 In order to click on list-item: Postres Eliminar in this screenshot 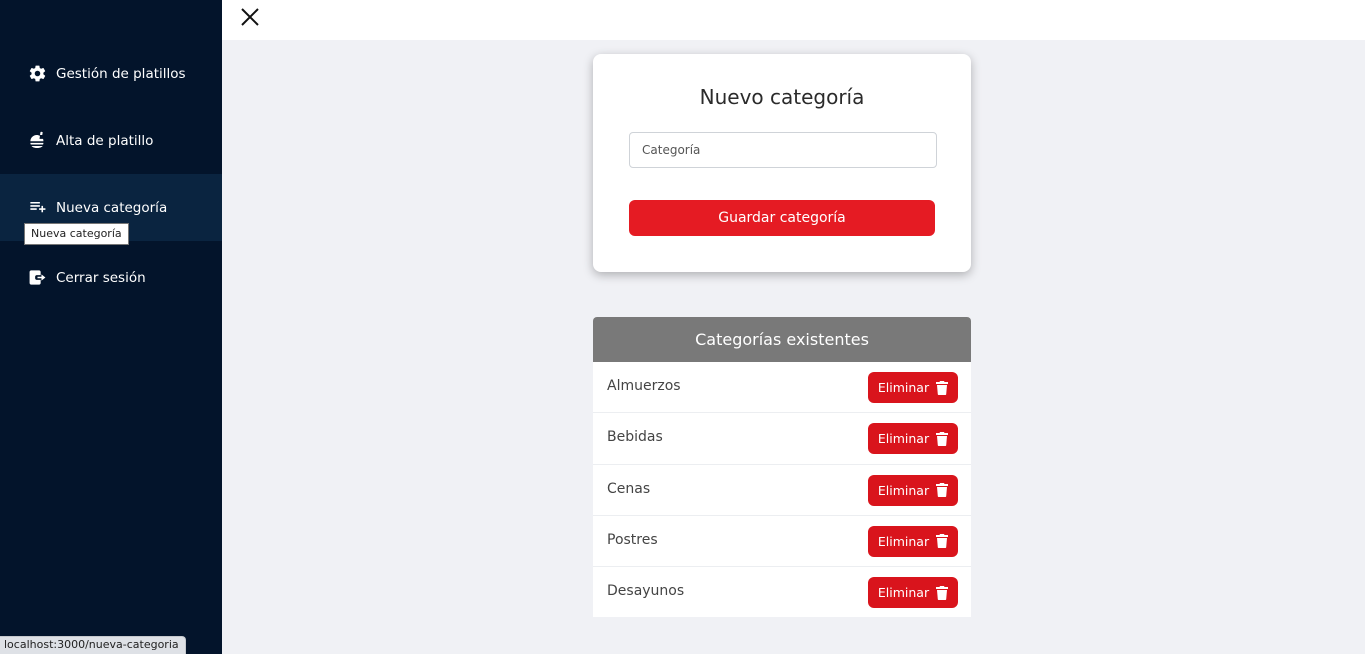, I will do `click(782, 542)`.